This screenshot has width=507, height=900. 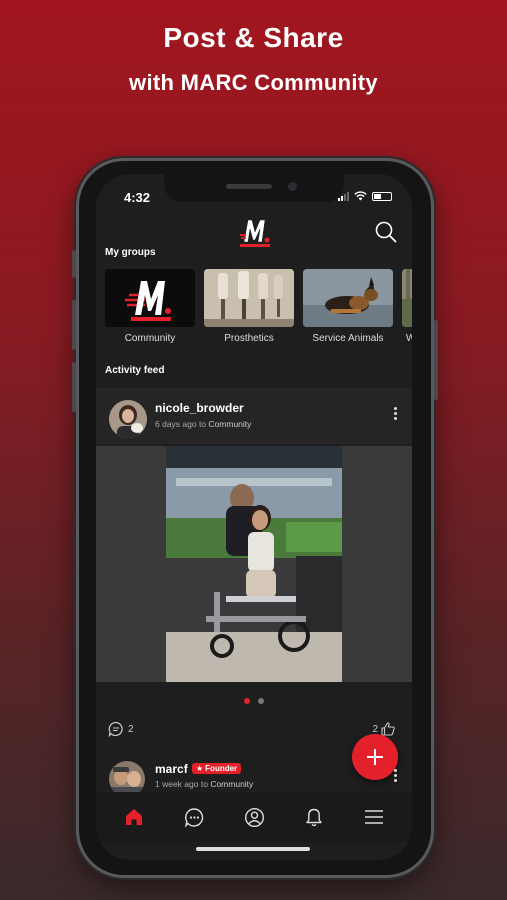 I want to click on signal-icon, so click(x=343, y=196).